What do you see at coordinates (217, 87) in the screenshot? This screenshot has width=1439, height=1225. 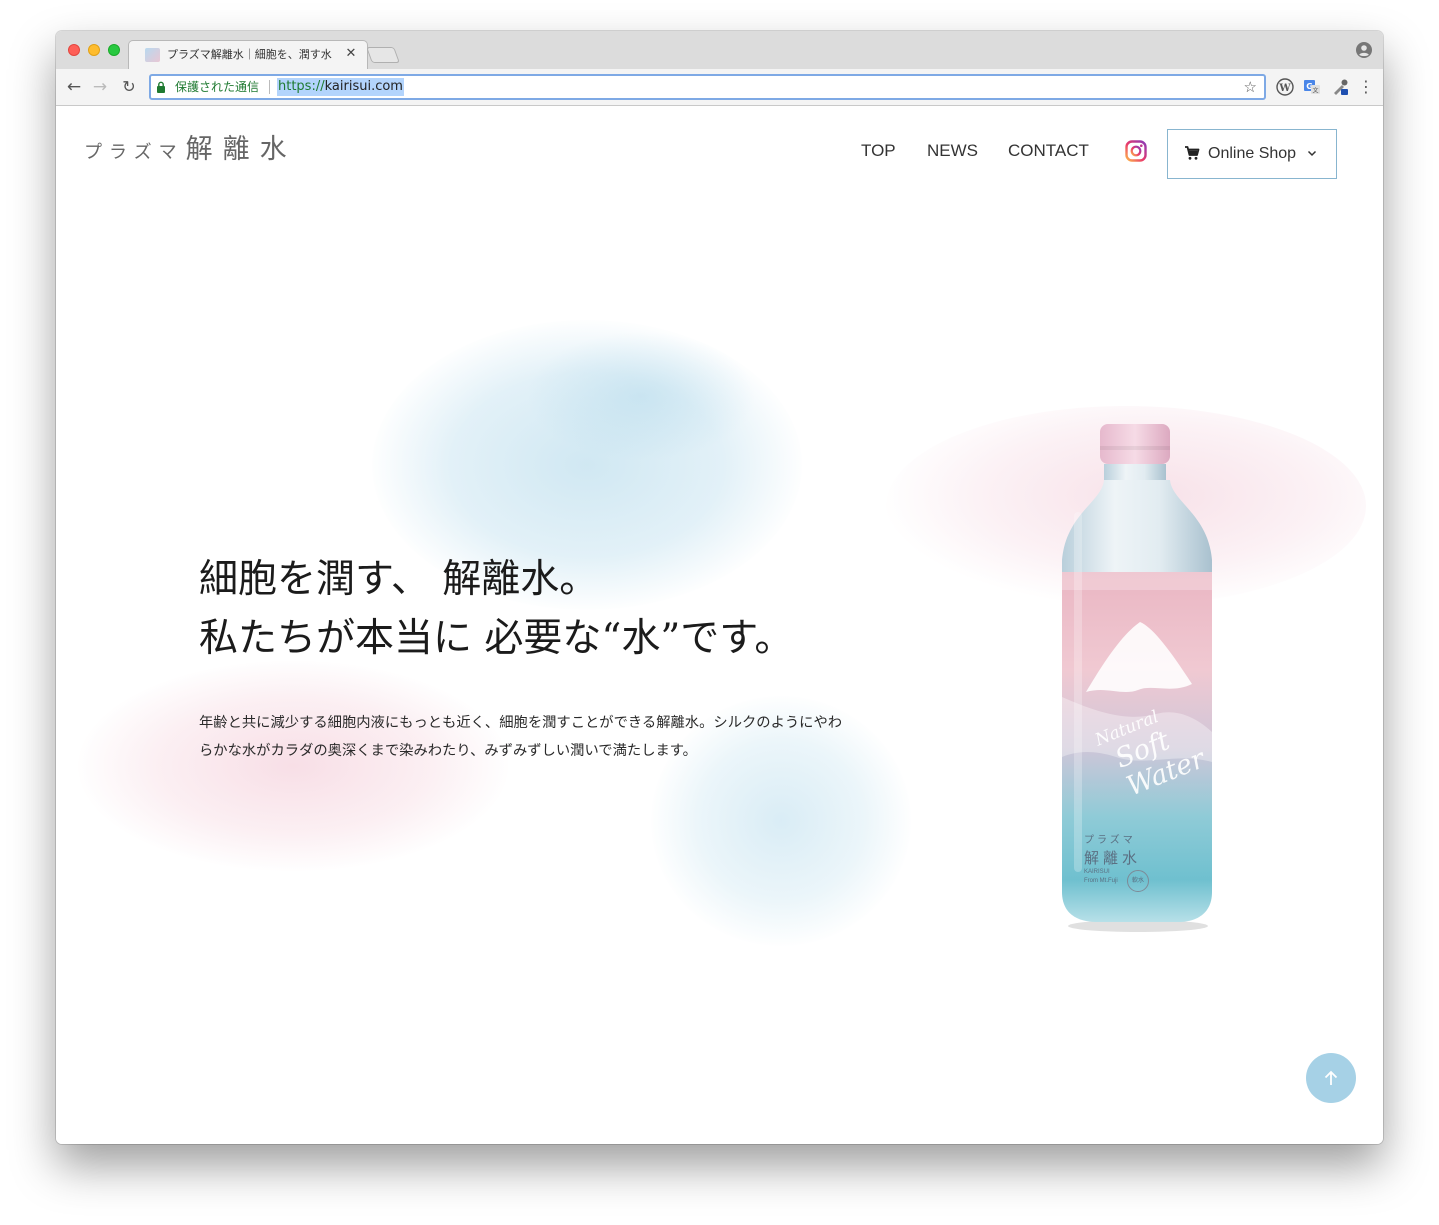 I see `secure-connection-label: 保護された通信` at bounding box center [217, 87].